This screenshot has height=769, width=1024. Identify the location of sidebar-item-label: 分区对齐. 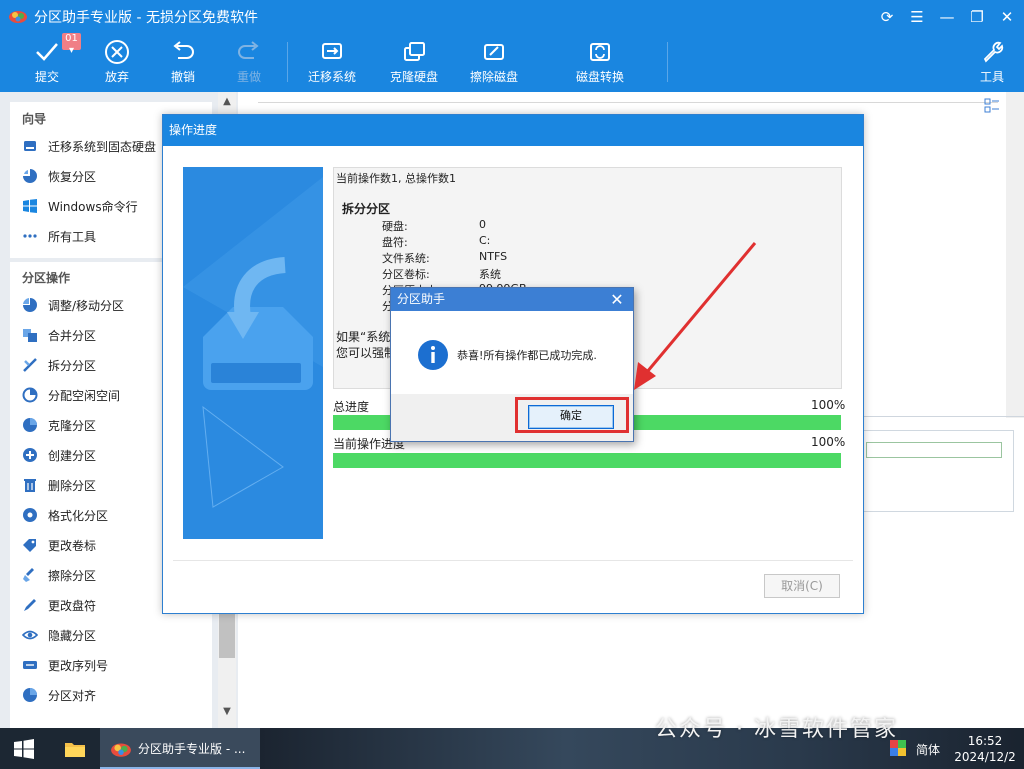
(72, 695).